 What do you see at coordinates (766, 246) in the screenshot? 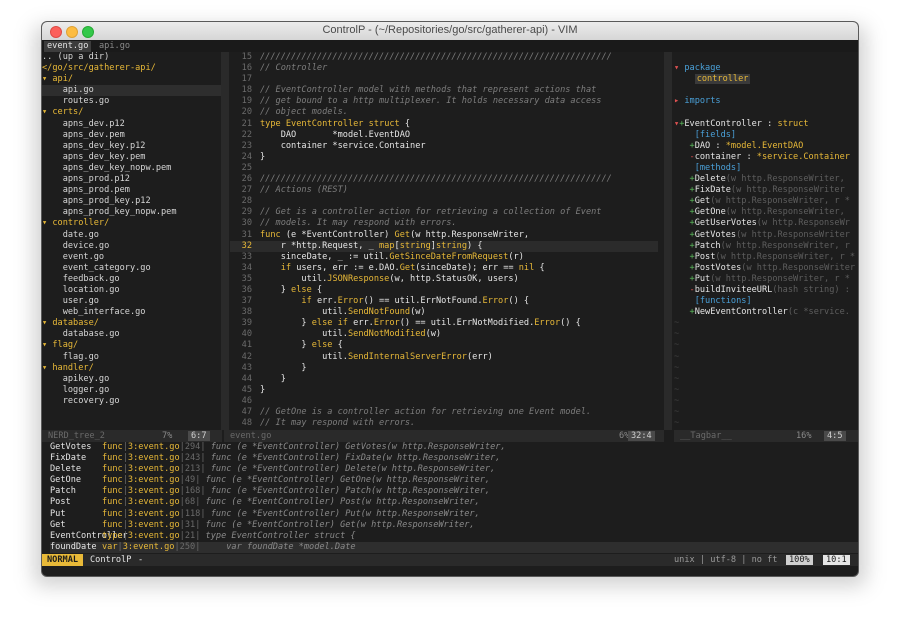
I see `tagbar-row: +Patch(w http.ResponseWriter, r` at bounding box center [766, 246].